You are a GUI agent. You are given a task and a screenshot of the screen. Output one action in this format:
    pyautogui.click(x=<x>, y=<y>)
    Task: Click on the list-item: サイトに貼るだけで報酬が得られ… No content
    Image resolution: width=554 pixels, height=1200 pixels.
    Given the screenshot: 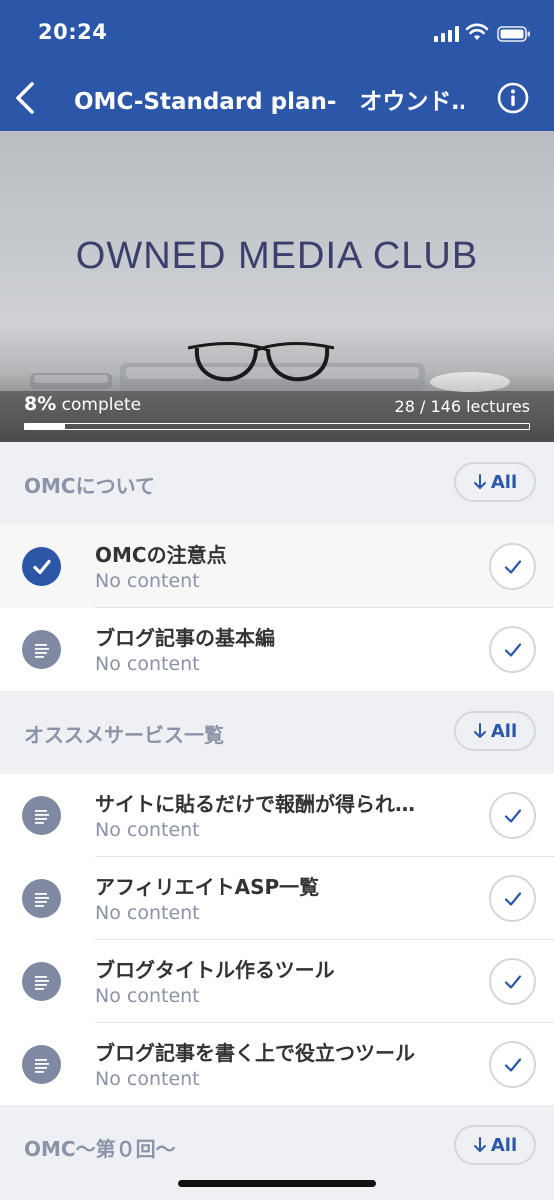 What is the action you would take?
    pyautogui.click(x=277, y=815)
    